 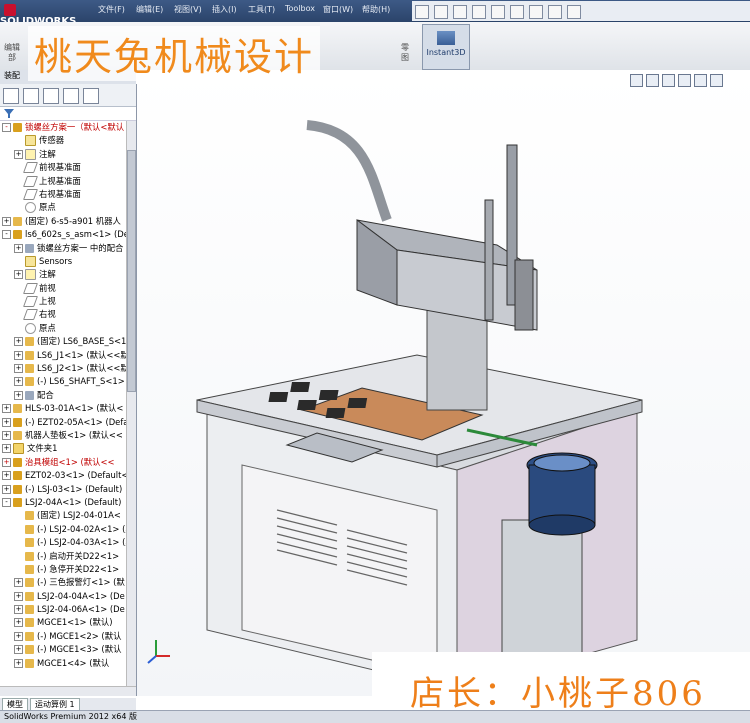 I want to click on tab-assembly: 装配, so click(x=12, y=75).